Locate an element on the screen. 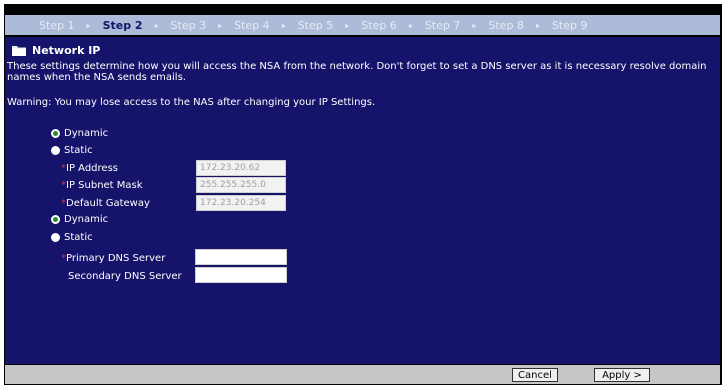 The image size is (726, 389). secondary-dns-input is located at coordinates (241, 275).